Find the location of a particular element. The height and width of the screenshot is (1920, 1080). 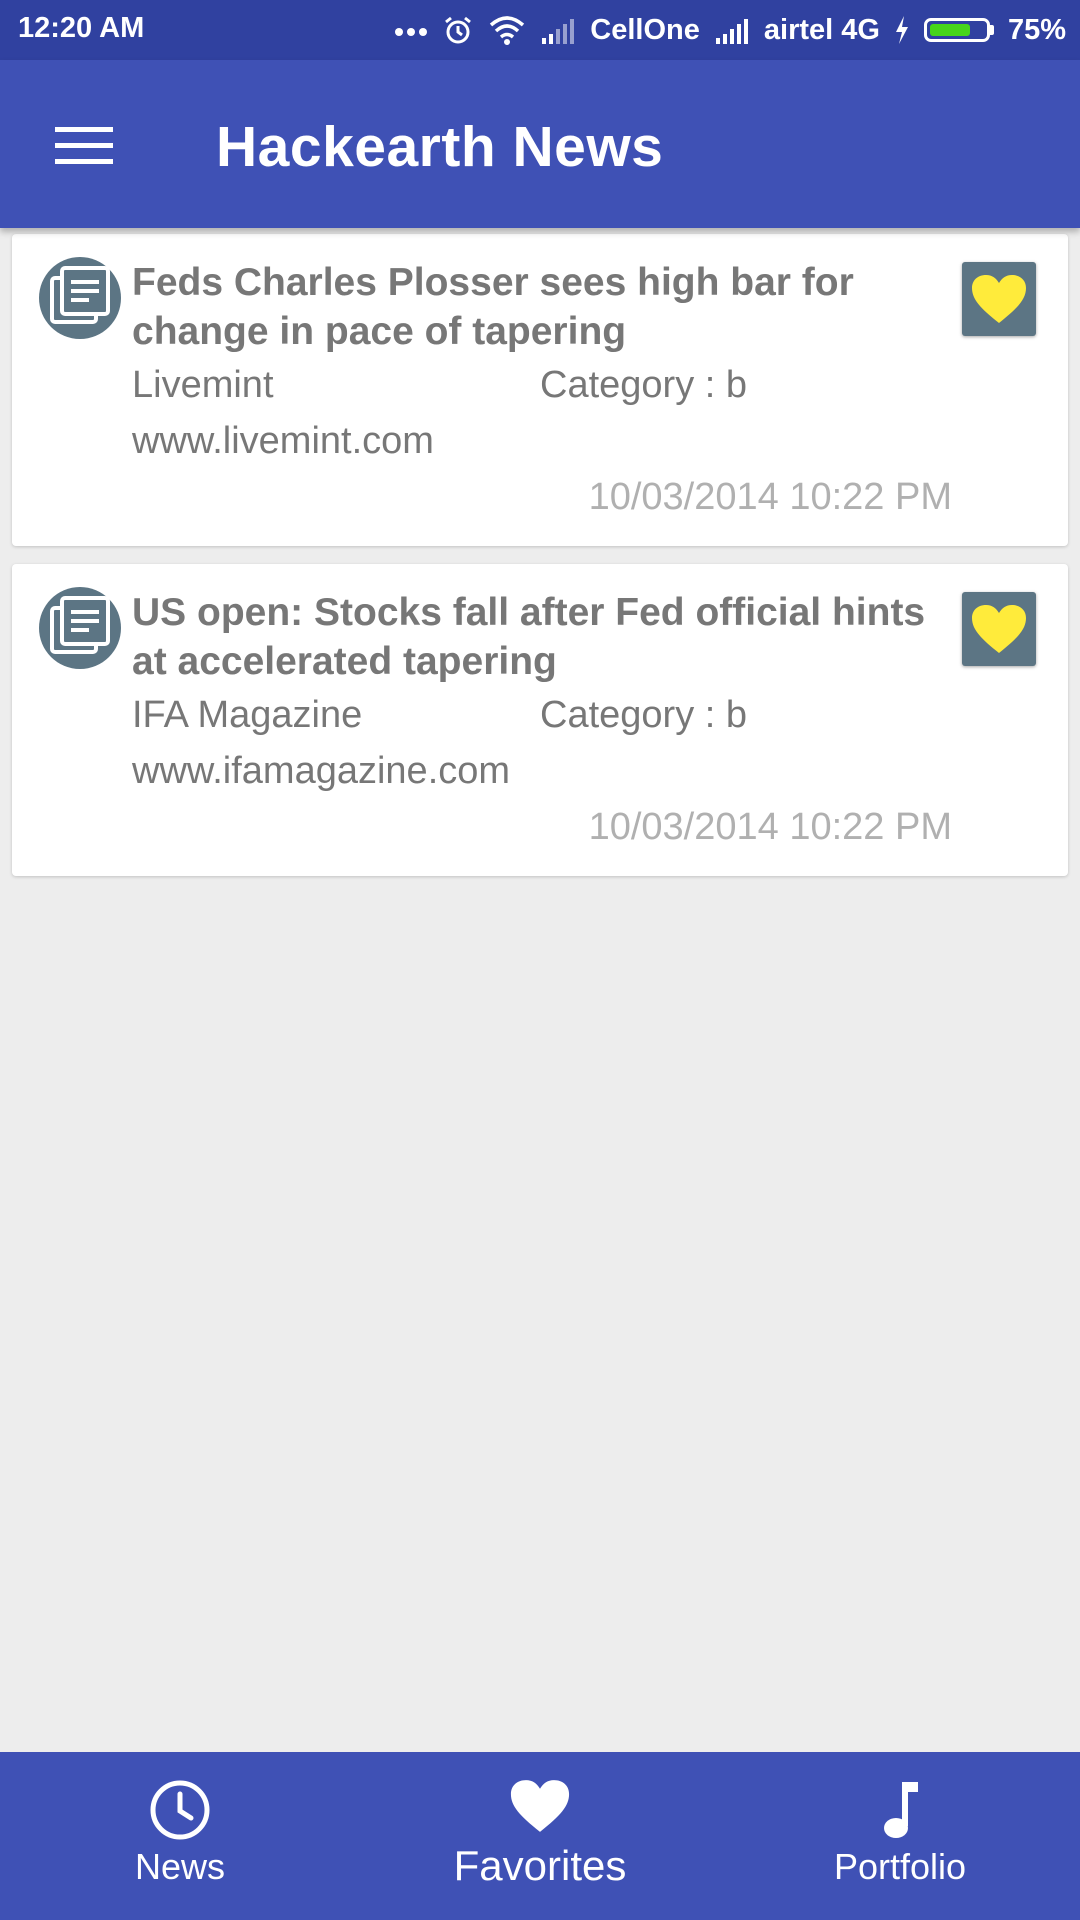

hamburger-menu-icon is located at coordinates (84, 145).